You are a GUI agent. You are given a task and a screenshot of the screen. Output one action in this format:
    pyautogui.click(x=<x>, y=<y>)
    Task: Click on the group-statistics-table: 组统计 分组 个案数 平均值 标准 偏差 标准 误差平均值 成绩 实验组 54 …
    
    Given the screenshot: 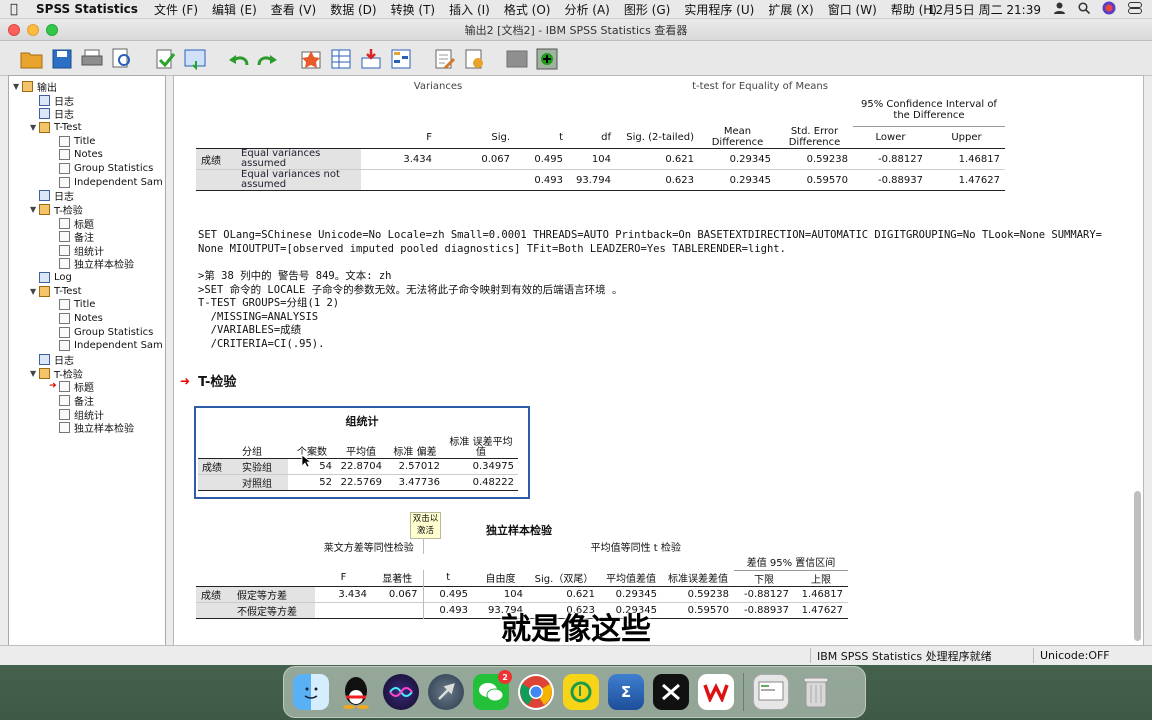 What is the action you would take?
    pyautogui.click(x=362, y=452)
    